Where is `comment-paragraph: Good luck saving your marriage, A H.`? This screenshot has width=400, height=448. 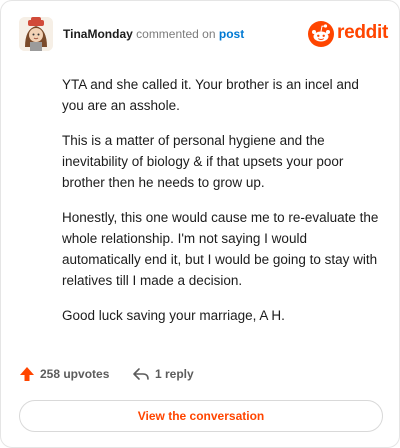 comment-paragraph: Good luck saving your marriage, A H. is located at coordinates (173, 315).